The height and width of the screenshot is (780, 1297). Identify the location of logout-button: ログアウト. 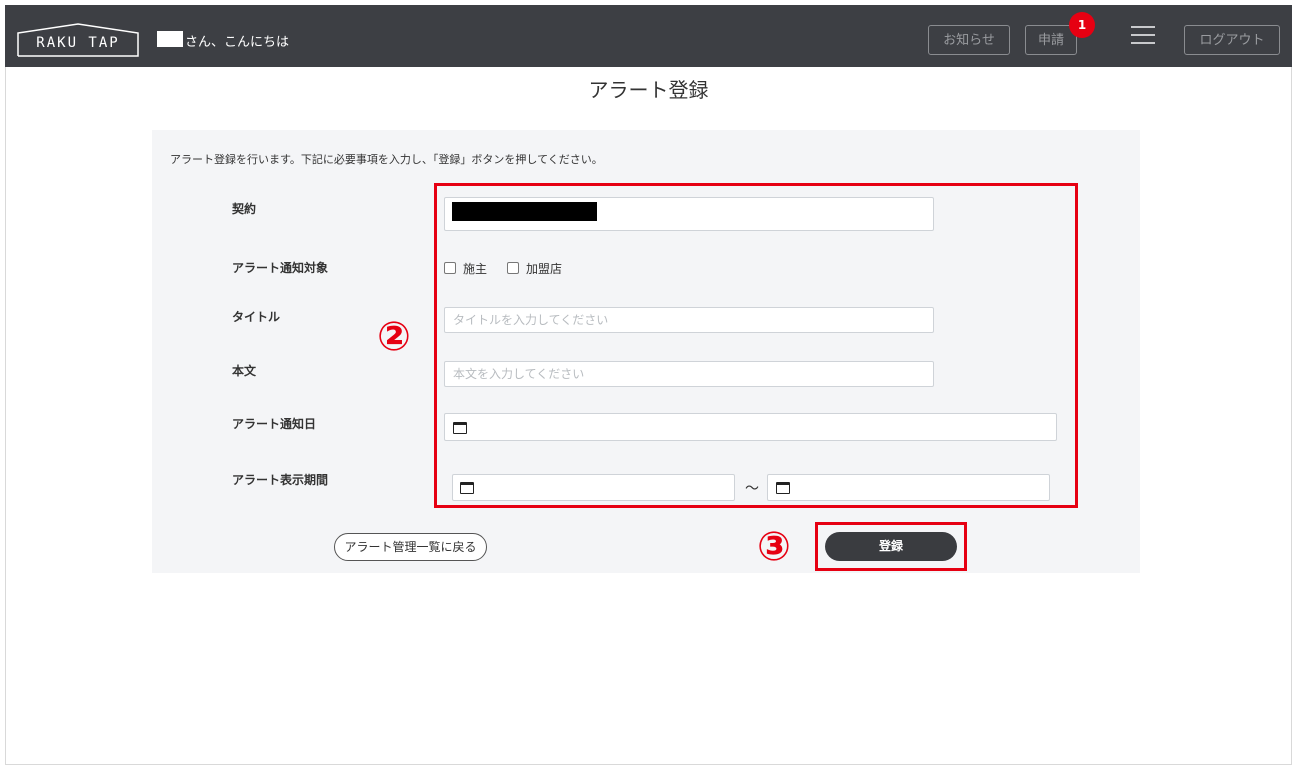
(1232, 40).